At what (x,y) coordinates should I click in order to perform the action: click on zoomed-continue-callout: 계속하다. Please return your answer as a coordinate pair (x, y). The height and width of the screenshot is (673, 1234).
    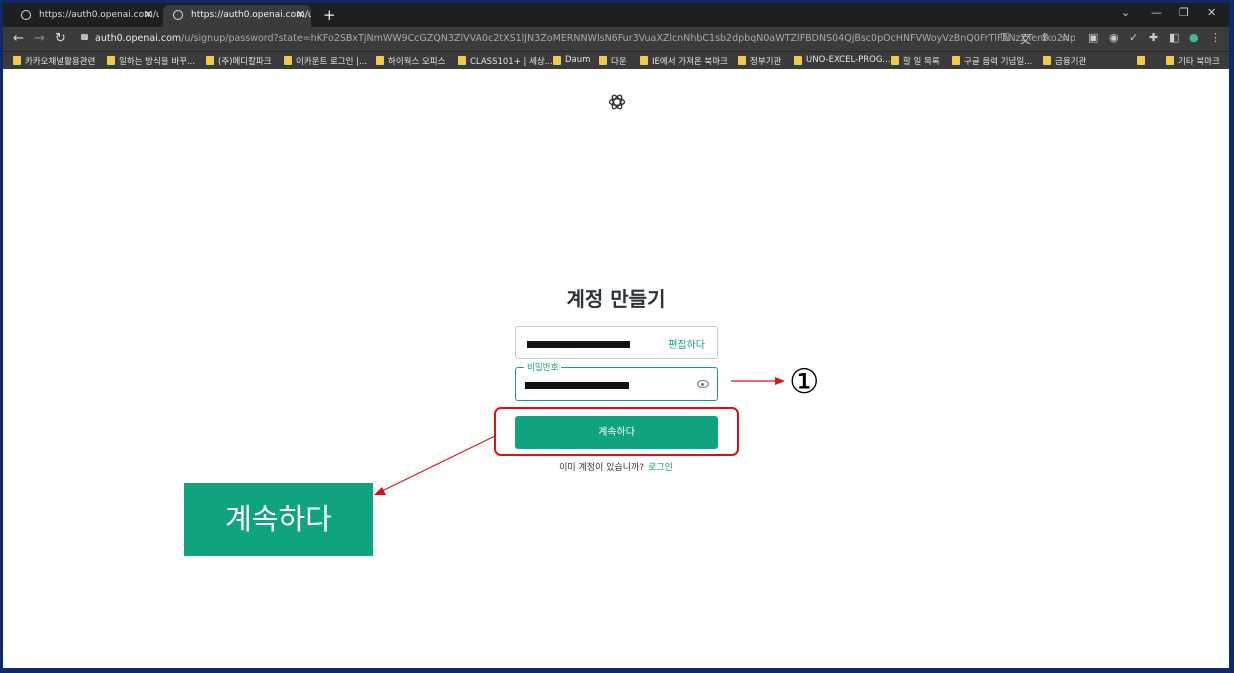
    Looking at the image, I should click on (278, 519).